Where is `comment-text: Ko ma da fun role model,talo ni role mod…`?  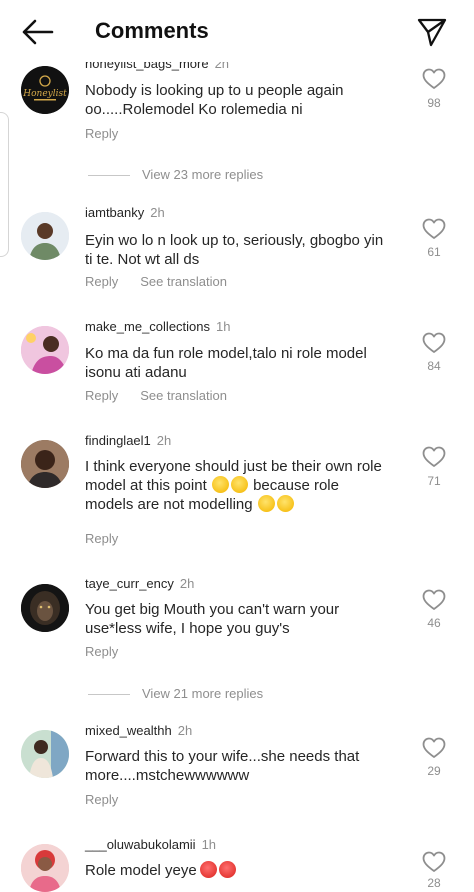
comment-text: Ko ma da fun role model,talo ni role mod… is located at coordinates (226, 363).